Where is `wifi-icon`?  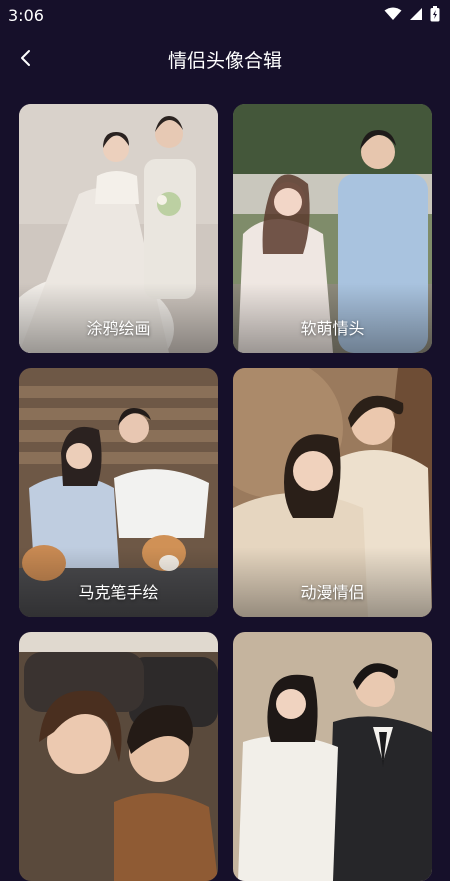
wifi-icon is located at coordinates (393, 13).